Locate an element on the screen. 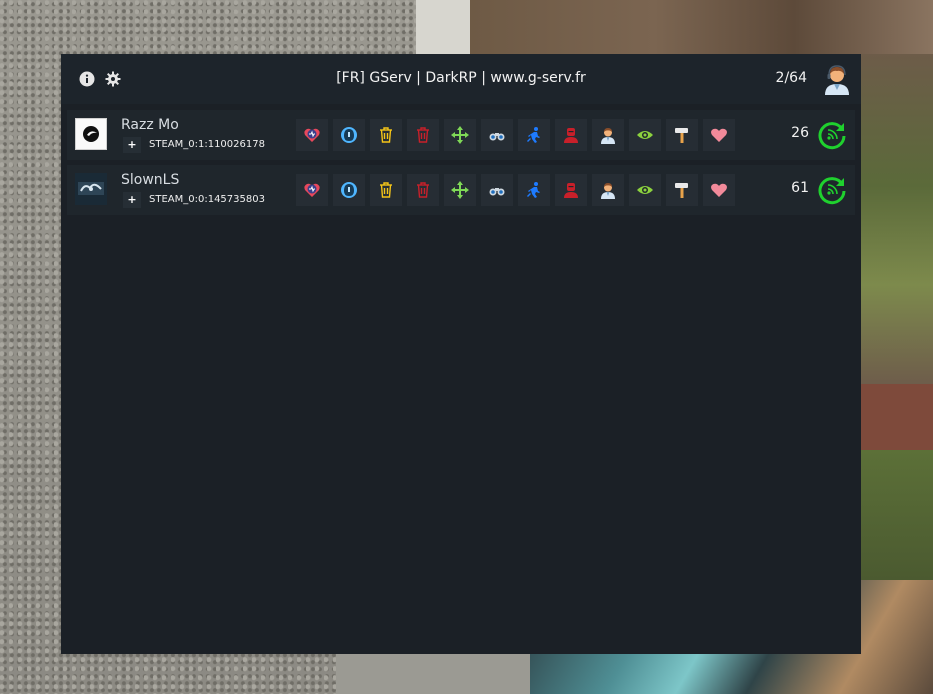 Image resolution: width=933 pixels, height=694 pixels. server-title: [FR] GServ | DarkRP | www.g-serv.fr is located at coordinates (461, 78).